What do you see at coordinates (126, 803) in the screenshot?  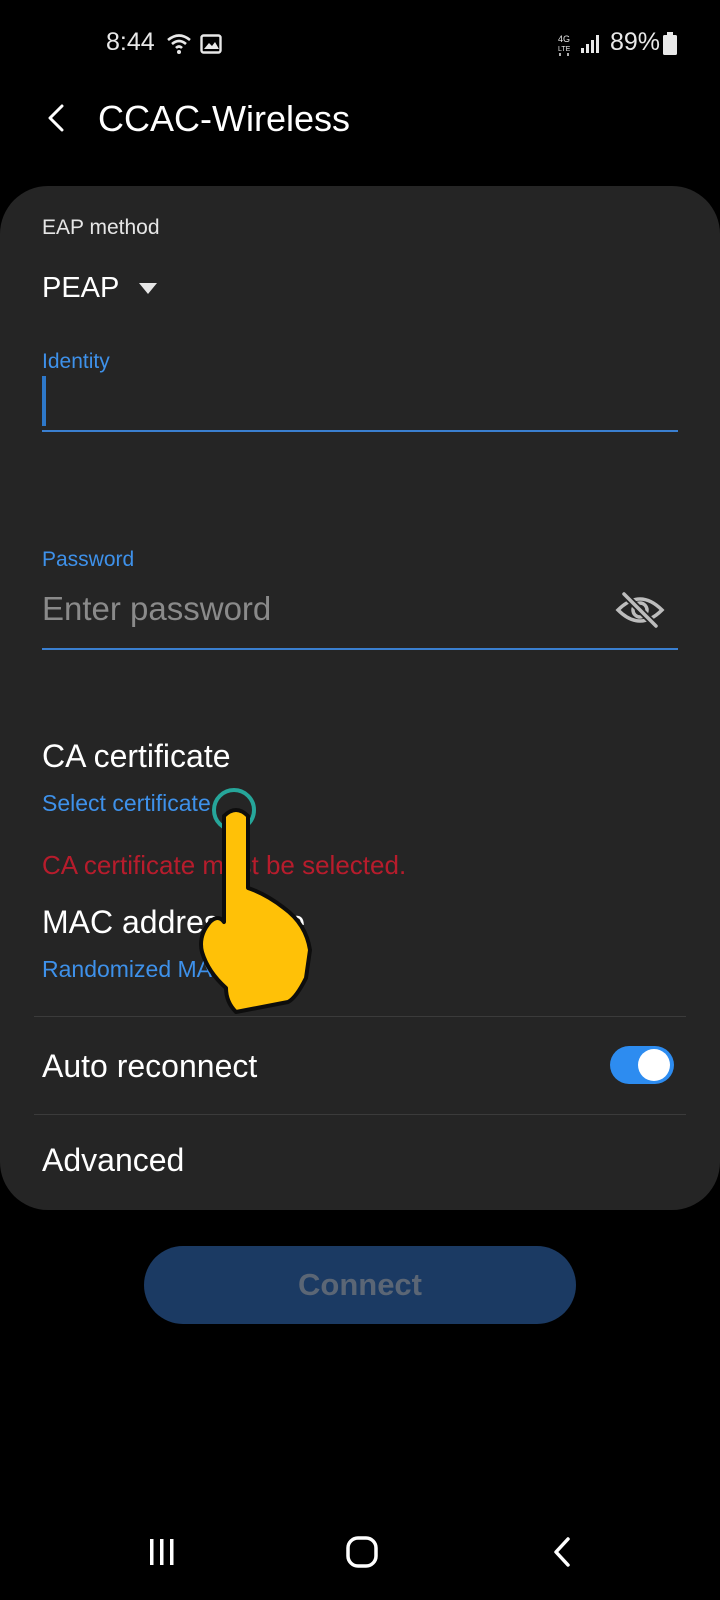 I see `select-certificate-link: Select certificate` at bounding box center [126, 803].